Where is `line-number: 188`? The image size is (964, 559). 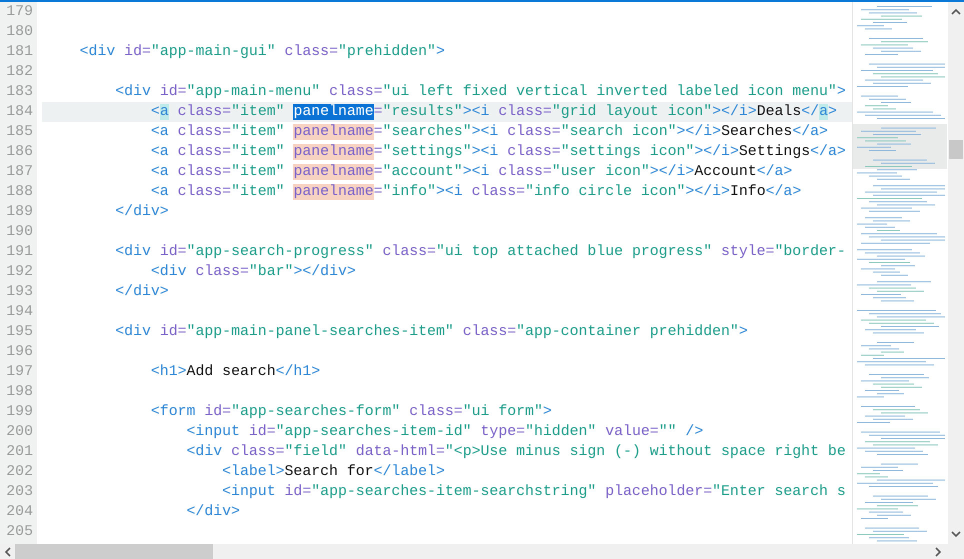 line-number: 188 is located at coordinates (19, 192).